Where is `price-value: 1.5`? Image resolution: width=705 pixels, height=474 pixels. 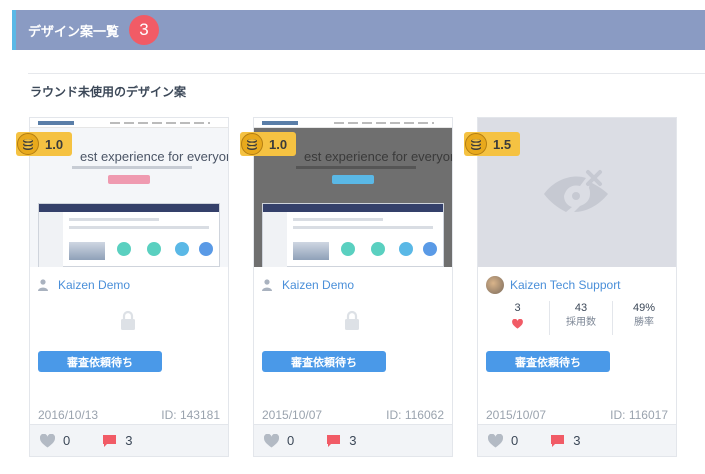 price-value: 1.5 is located at coordinates (502, 144).